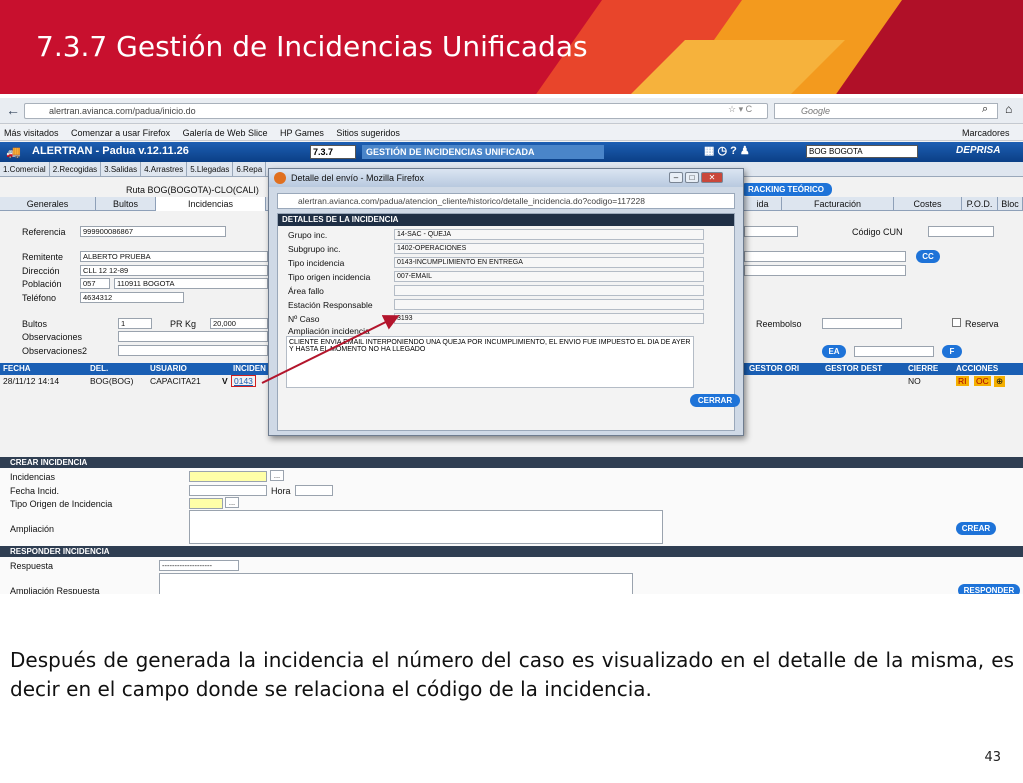 Image resolution: width=1023 pixels, height=783 pixels. I want to click on slide-title: 7.3.7 Gestión de Incidencias Unificadas, so click(312, 46).